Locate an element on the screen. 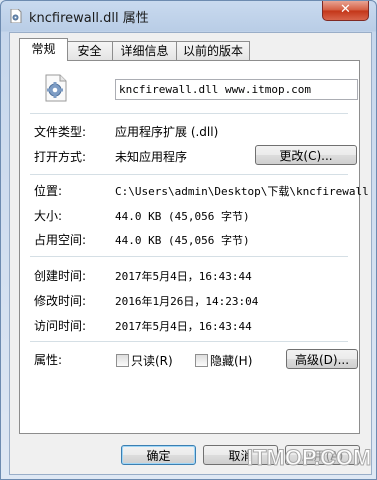 Image resolution: width=377 pixels, height=480 pixels. tab-label: 以前的版本 is located at coordinates (212, 51).